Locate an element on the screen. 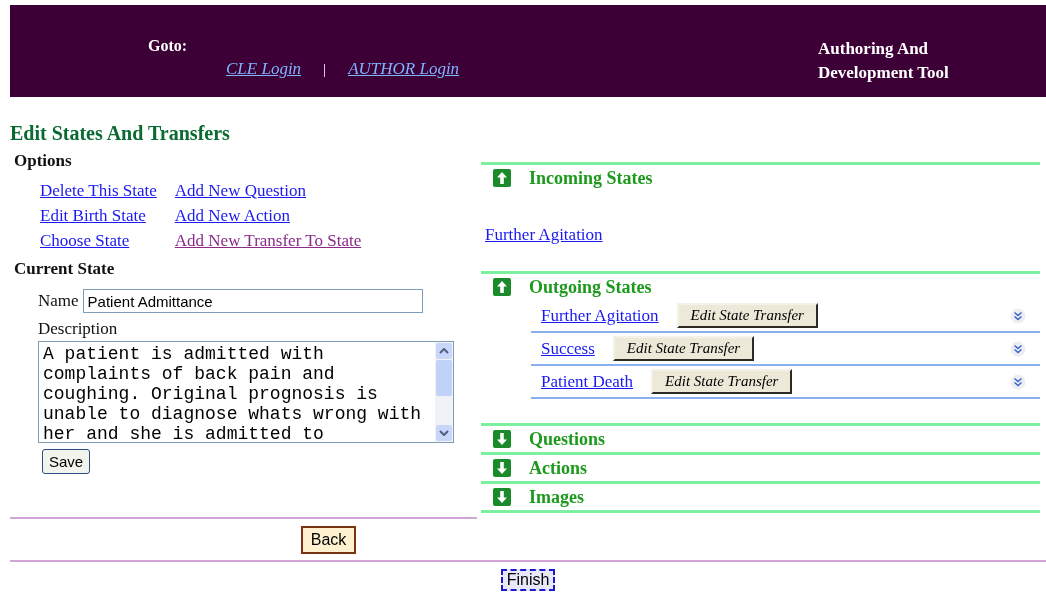 This screenshot has height=593, width=1046. section-title: Outgoing States is located at coordinates (590, 287).